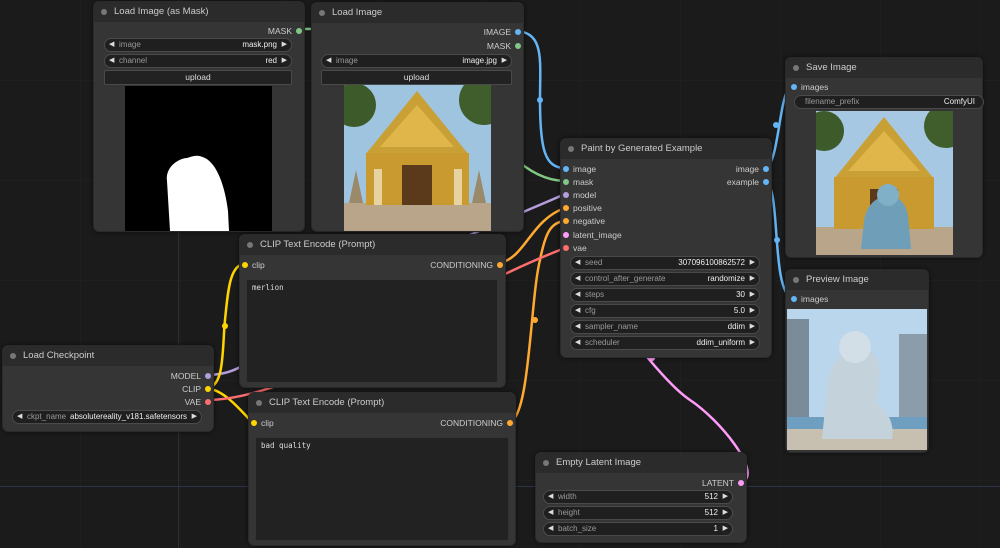  What do you see at coordinates (889, 102) in the screenshot?
I see `widget-filename-prefix: filename_prefix ComfyUI` at bounding box center [889, 102].